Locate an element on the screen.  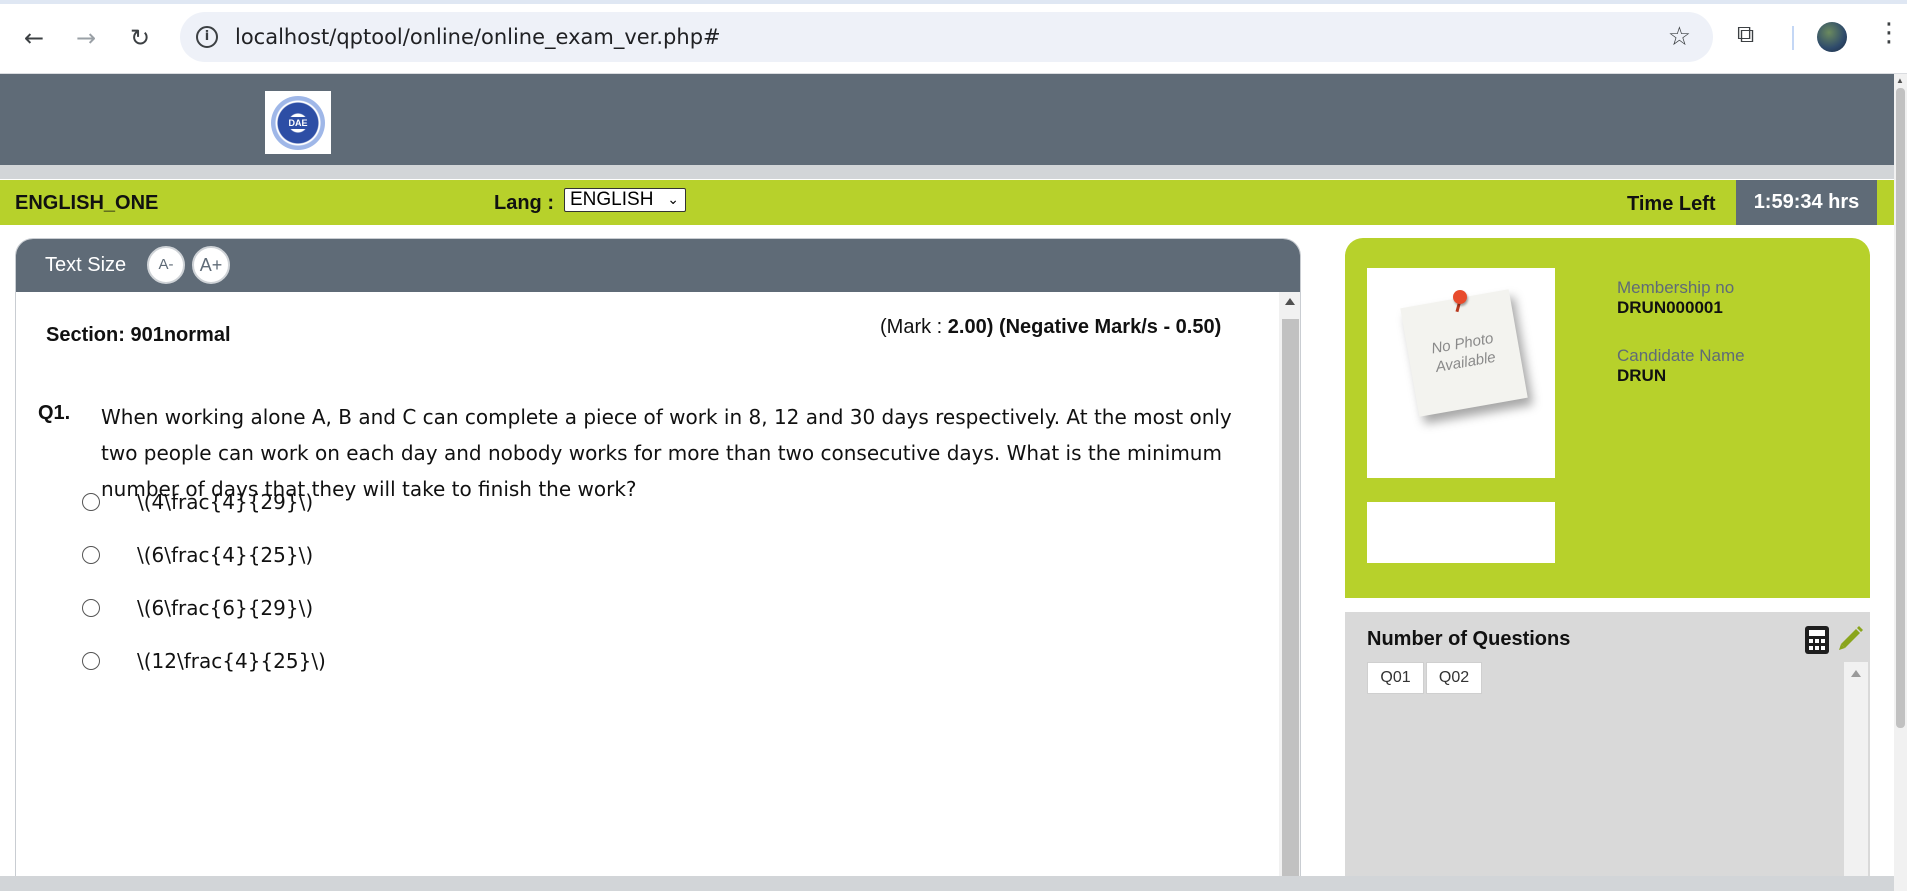
site-header: DAE is located at coordinates (947, 119).